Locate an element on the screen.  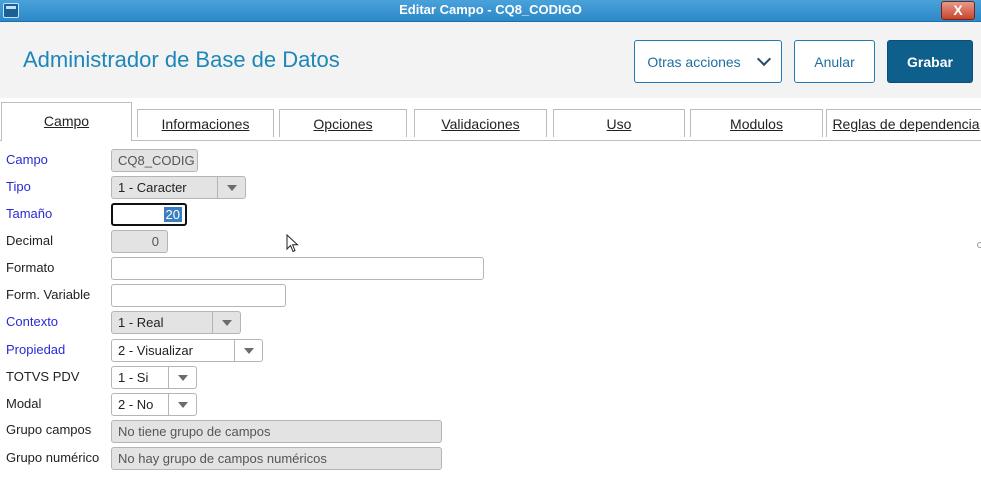
tab-opciones: Opciones is located at coordinates (343, 123).